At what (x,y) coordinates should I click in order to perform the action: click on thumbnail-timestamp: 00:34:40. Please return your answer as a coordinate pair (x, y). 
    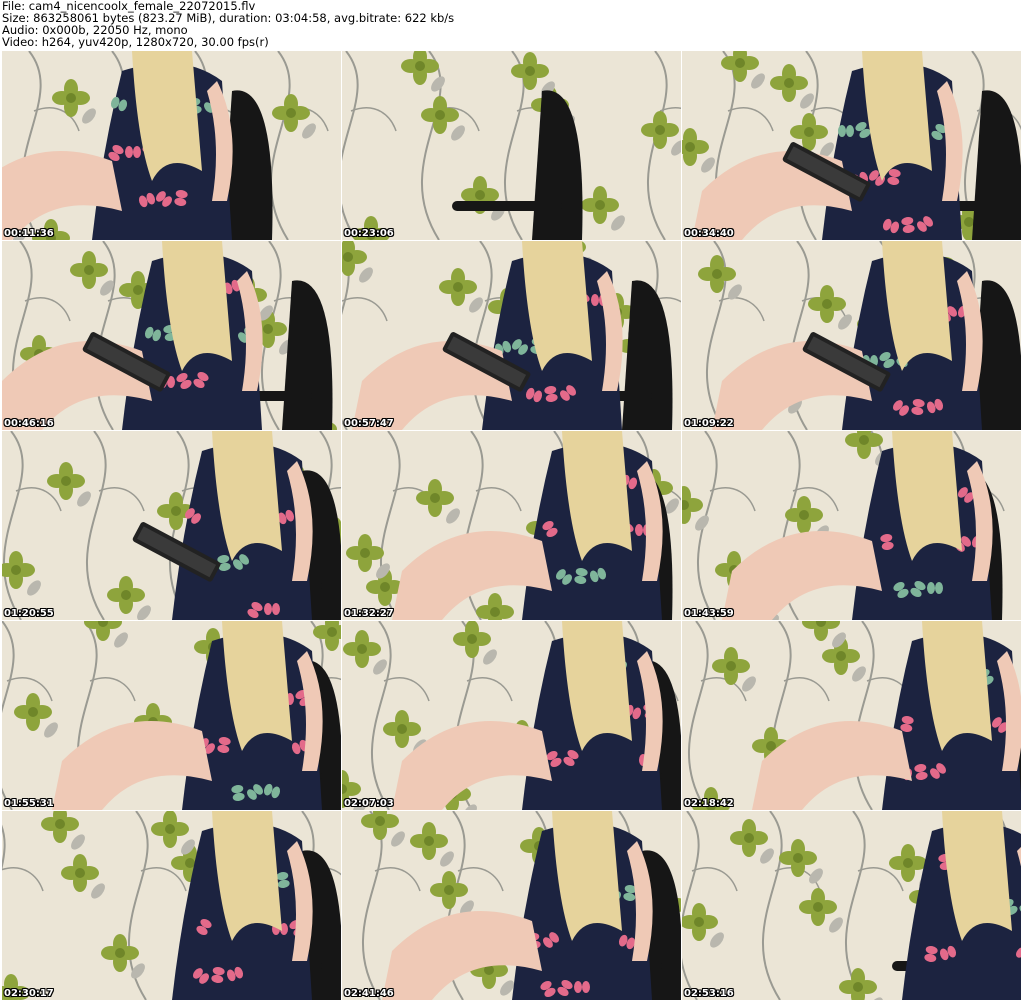
    Looking at the image, I should click on (709, 233).